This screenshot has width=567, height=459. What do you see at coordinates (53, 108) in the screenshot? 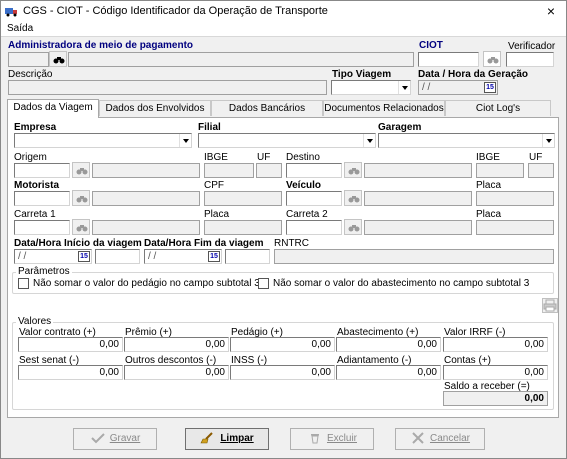
I see `tab-dados-viagem: Dados da Viagem` at bounding box center [53, 108].